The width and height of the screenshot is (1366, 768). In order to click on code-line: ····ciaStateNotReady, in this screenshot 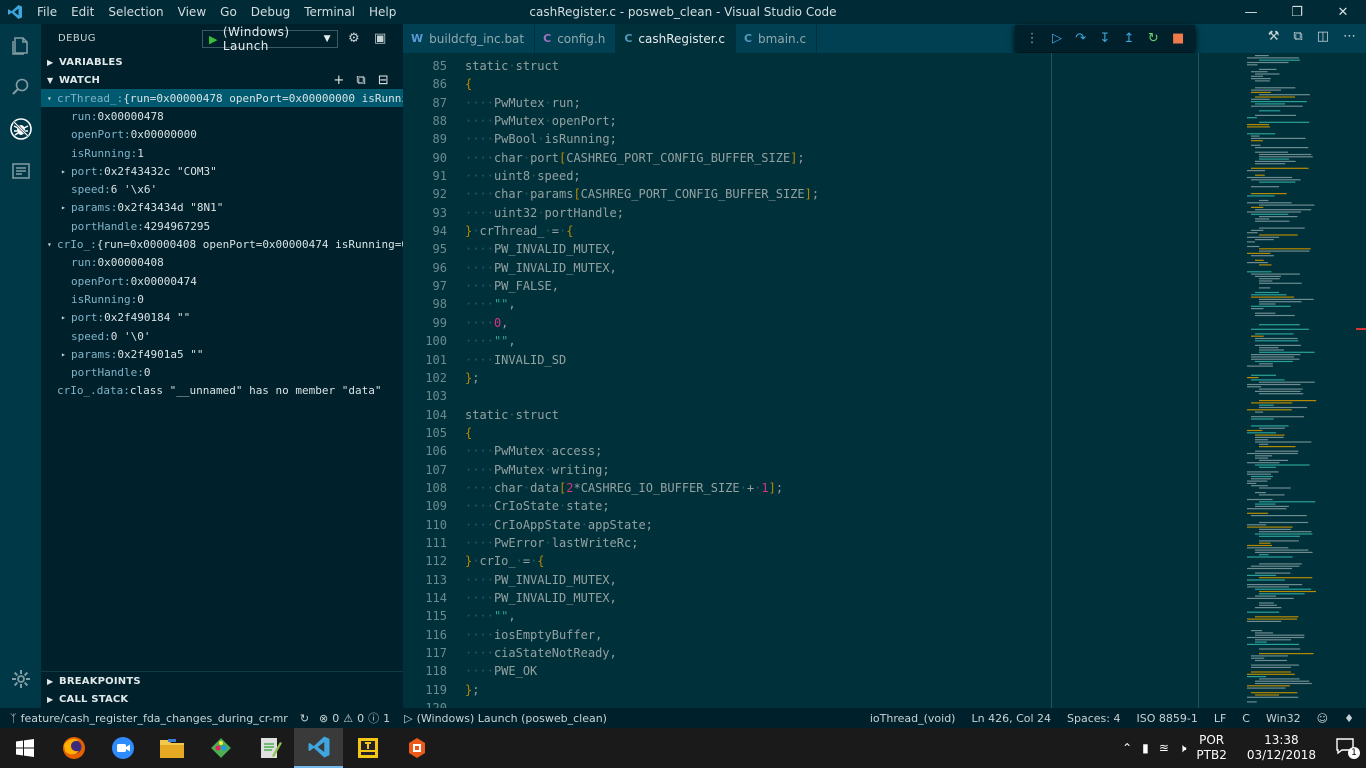, I will do `click(642, 653)`.